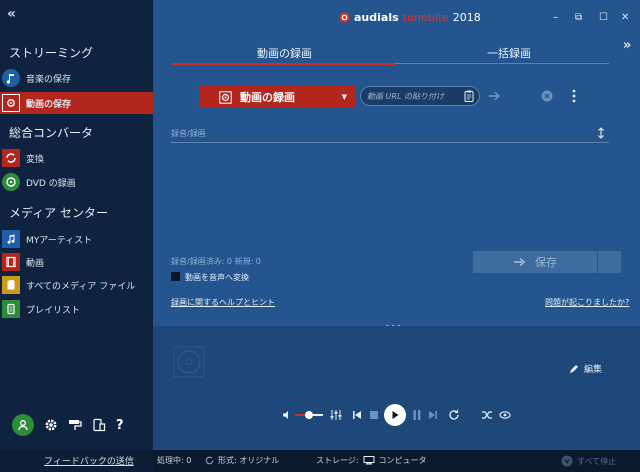 Image resolution: width=640 pixels, height=472 pixels. Describe the element at coordinates (209, 460) in the screenshot. I see `refresh-icon` at that location.